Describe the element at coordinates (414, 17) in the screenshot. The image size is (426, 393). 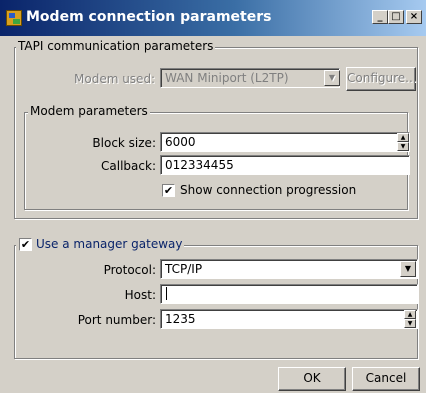
I see `close-button: ×` at that location.